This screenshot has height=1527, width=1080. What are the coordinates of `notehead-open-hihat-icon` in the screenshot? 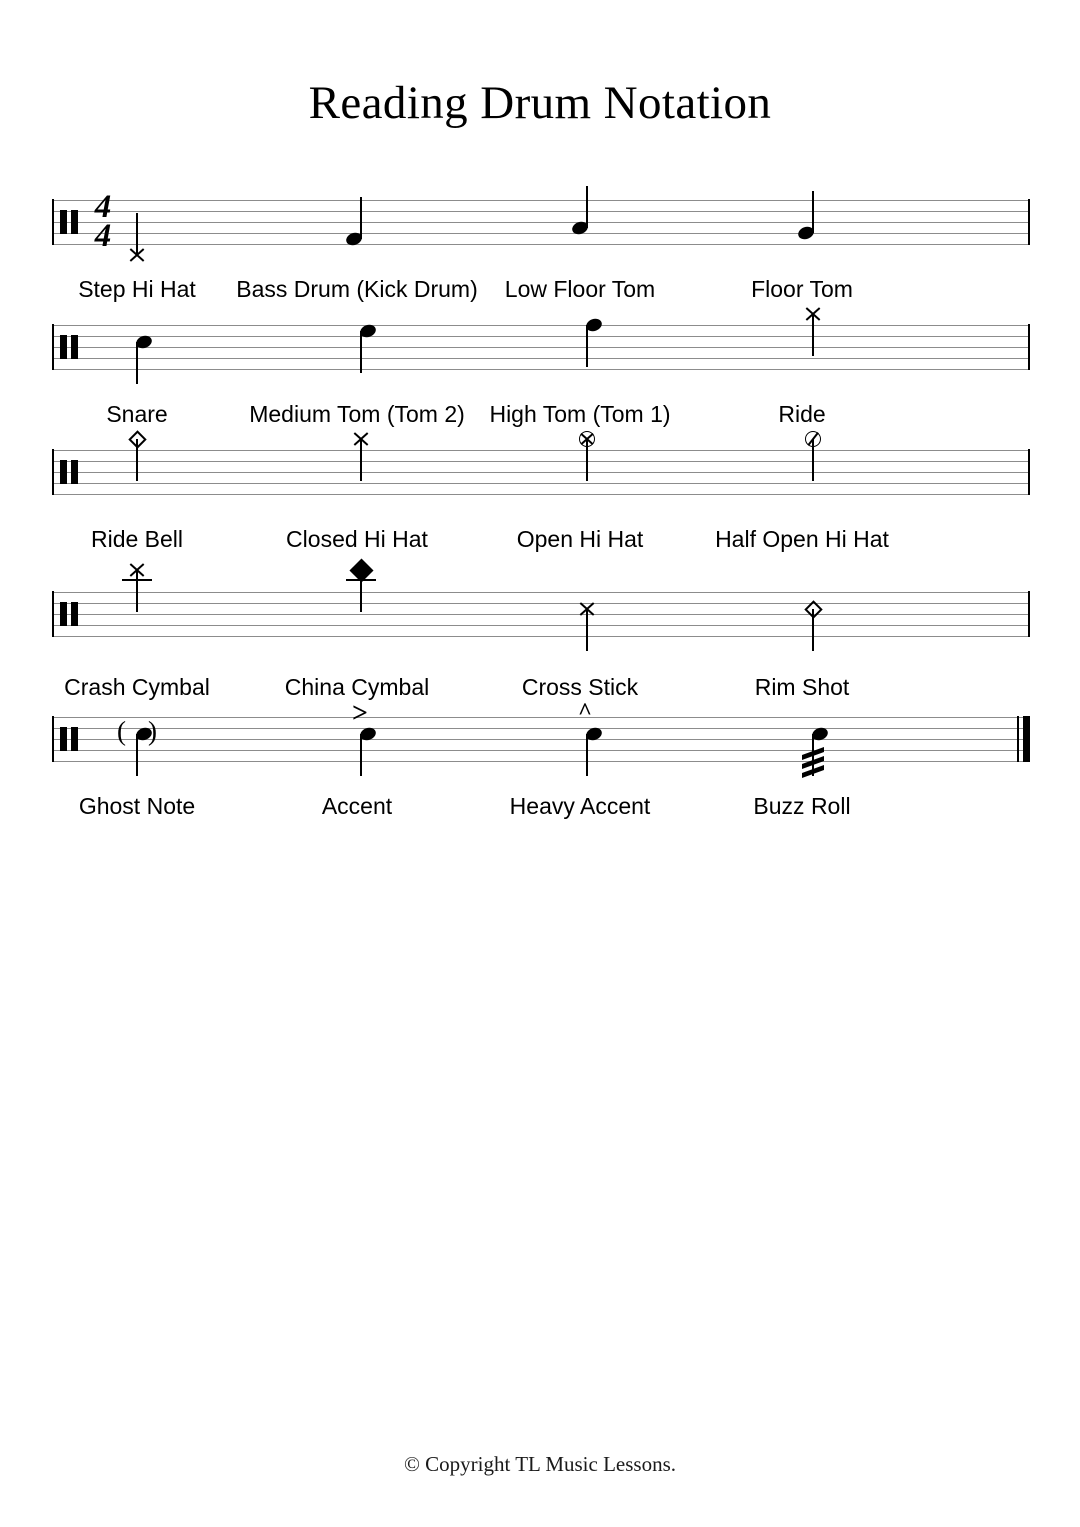 It's located at (587, 439).